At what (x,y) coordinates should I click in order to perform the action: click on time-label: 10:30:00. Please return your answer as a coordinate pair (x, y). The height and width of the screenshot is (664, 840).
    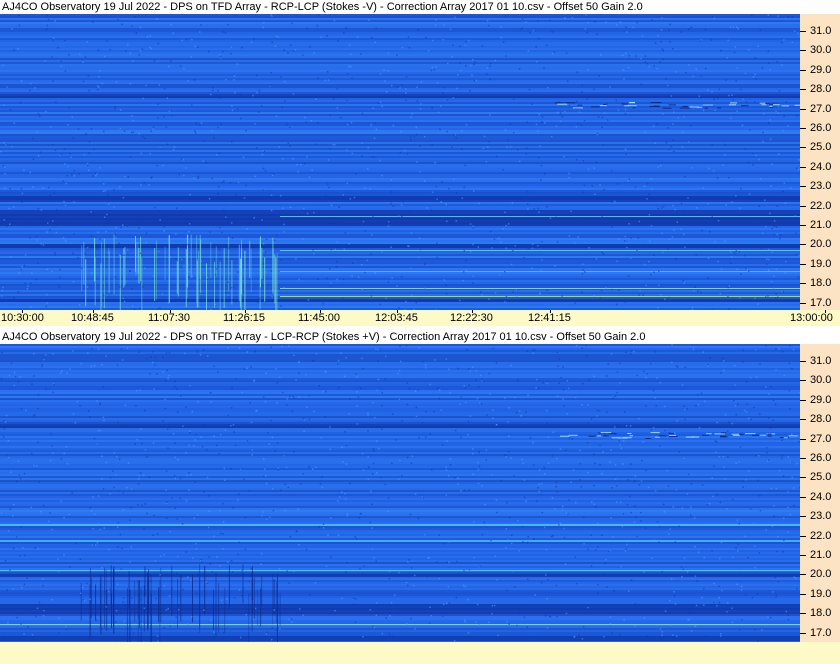
    Looking at the image, I should click on (22, 318).